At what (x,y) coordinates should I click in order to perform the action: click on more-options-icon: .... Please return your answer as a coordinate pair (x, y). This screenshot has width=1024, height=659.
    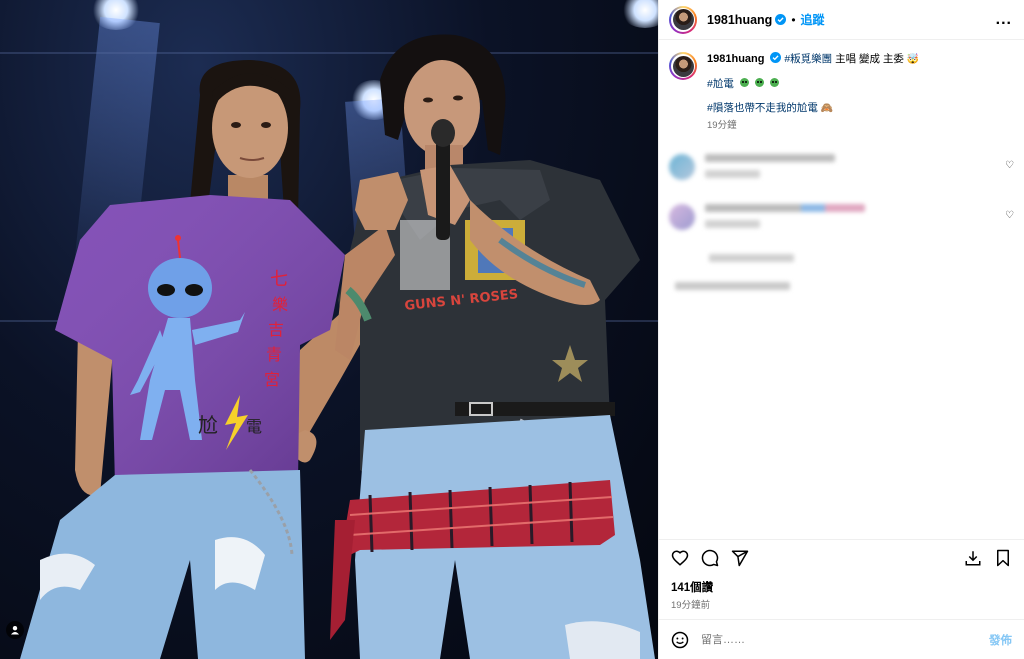
    Looking at the image, I should click on (1004, 19).